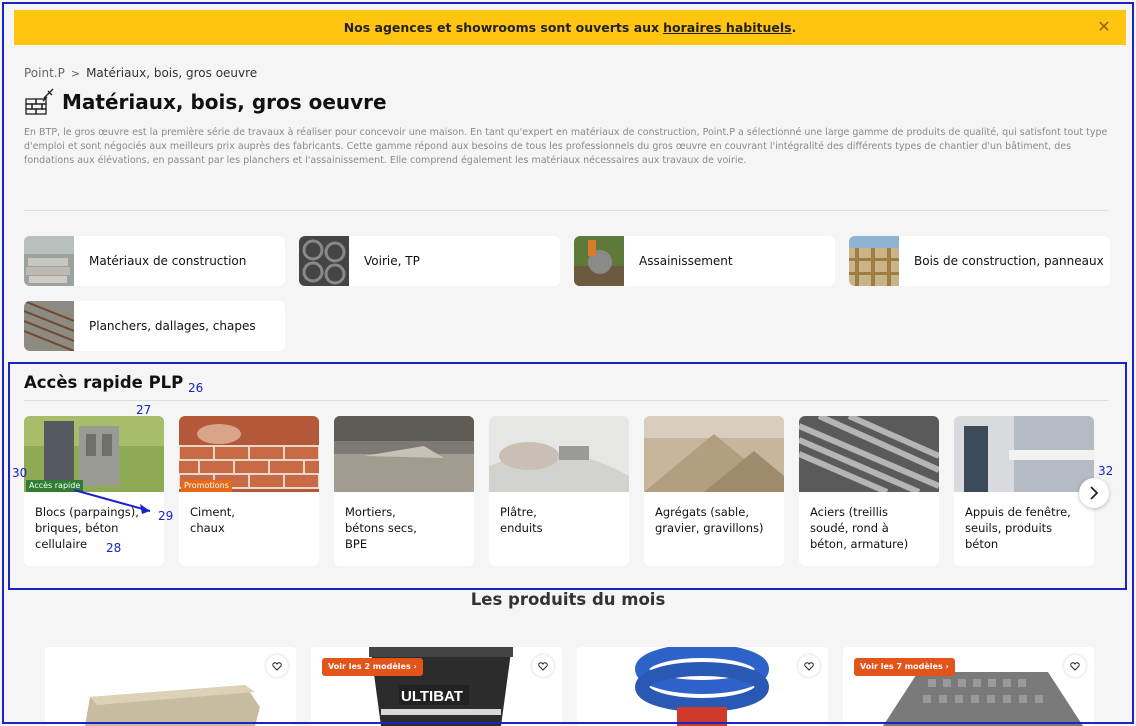 Image resolution: width=1136 pixels, height=726 pixels. What do you see at coordinates (20, 473) in the screenshot?
I see `annotation-label: 30` at bounding box center [20, 473].